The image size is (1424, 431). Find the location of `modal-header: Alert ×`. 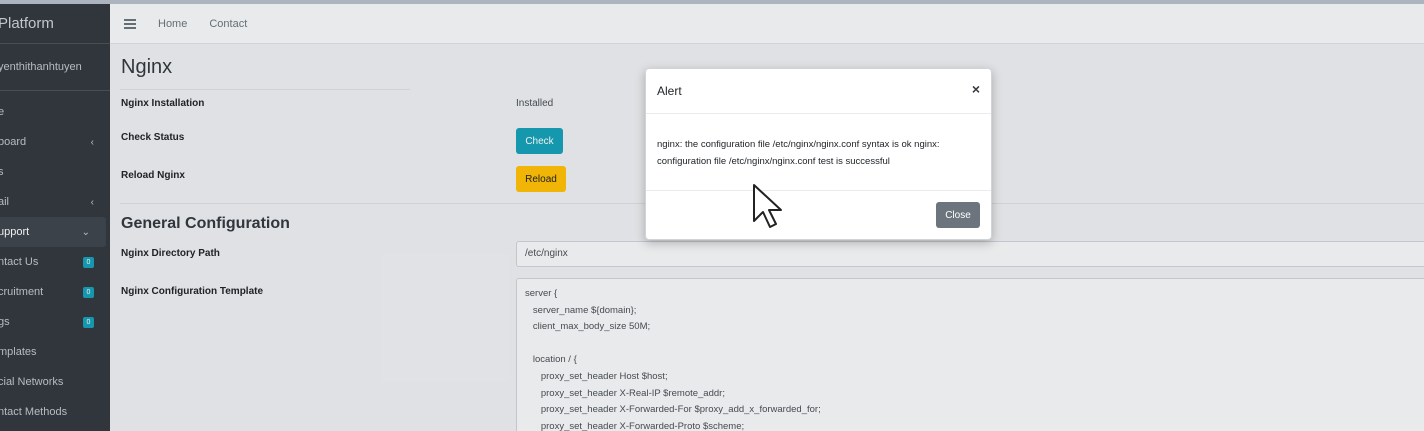

modal-header: Alert × is located at coordinates (818, 91).